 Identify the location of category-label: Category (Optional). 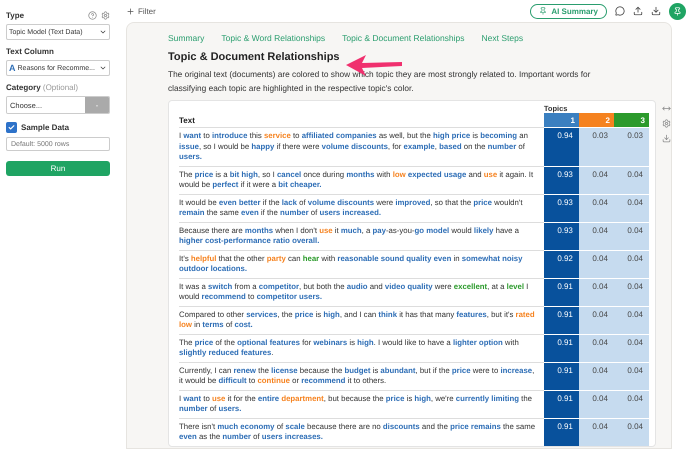
(42, 87).